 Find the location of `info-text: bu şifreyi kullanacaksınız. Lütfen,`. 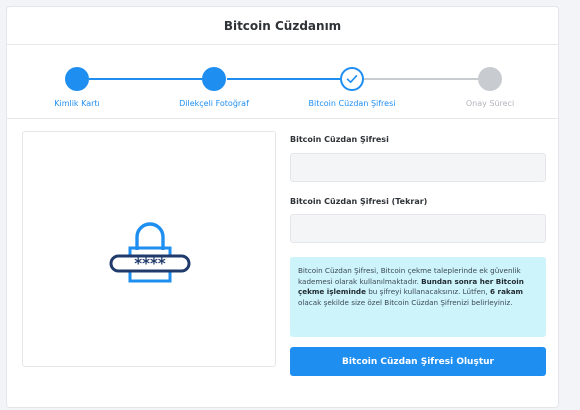

info-text: bu şifreyi kullanacaksınız. Lütfen, is located at coordinates (428, 292).